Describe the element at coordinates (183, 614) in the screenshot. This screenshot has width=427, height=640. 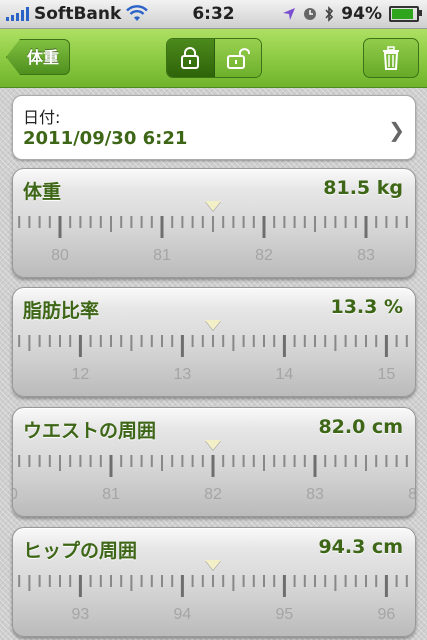
I see `ruler-tick-label: 94` at that location.